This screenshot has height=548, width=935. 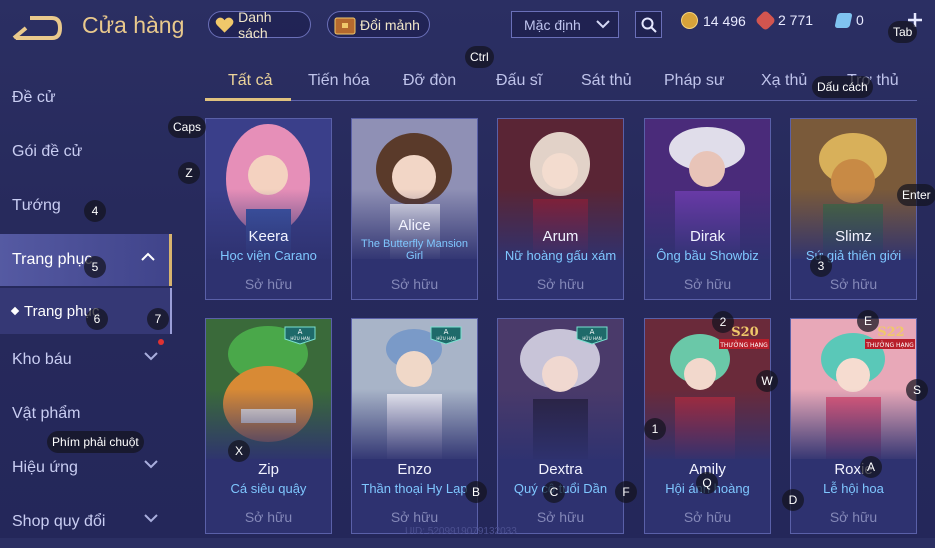 I want to click on key-hint-d: D, so click(x=793, y=500).